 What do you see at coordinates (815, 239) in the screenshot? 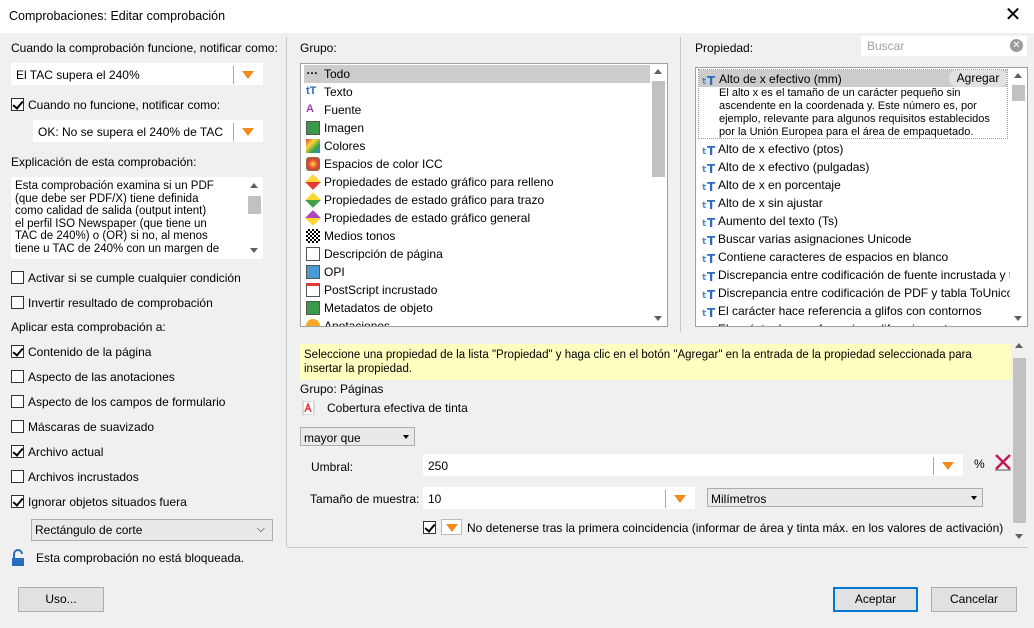
I see `property-list-item-label: Buscar varias asignaciones Unicode` at bounding box center [815, 239].